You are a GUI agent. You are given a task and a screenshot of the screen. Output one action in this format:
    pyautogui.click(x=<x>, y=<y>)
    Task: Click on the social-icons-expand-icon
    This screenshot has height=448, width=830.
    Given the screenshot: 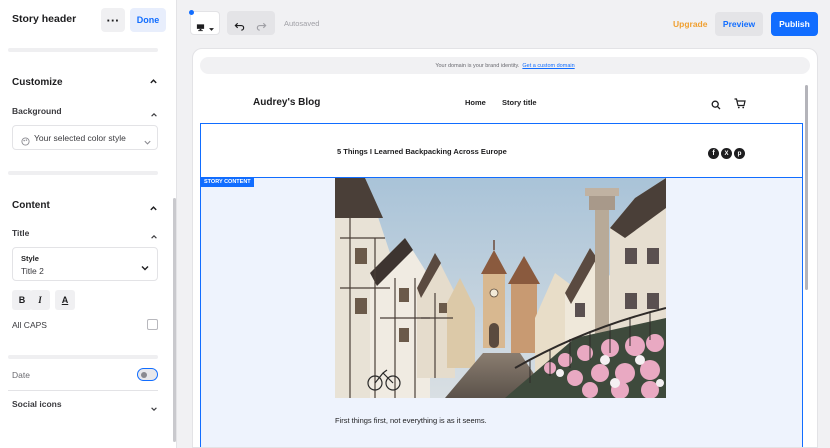 What is the action you would take?
    pyautogui.click(x=154, y=409)
    